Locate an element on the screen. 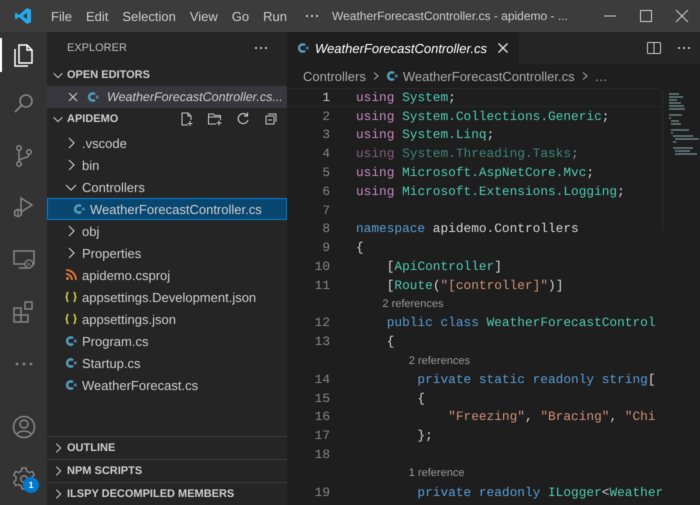 This screenshot has width=700, height=505. line-number: 10 is located at coordinates (322, 266).